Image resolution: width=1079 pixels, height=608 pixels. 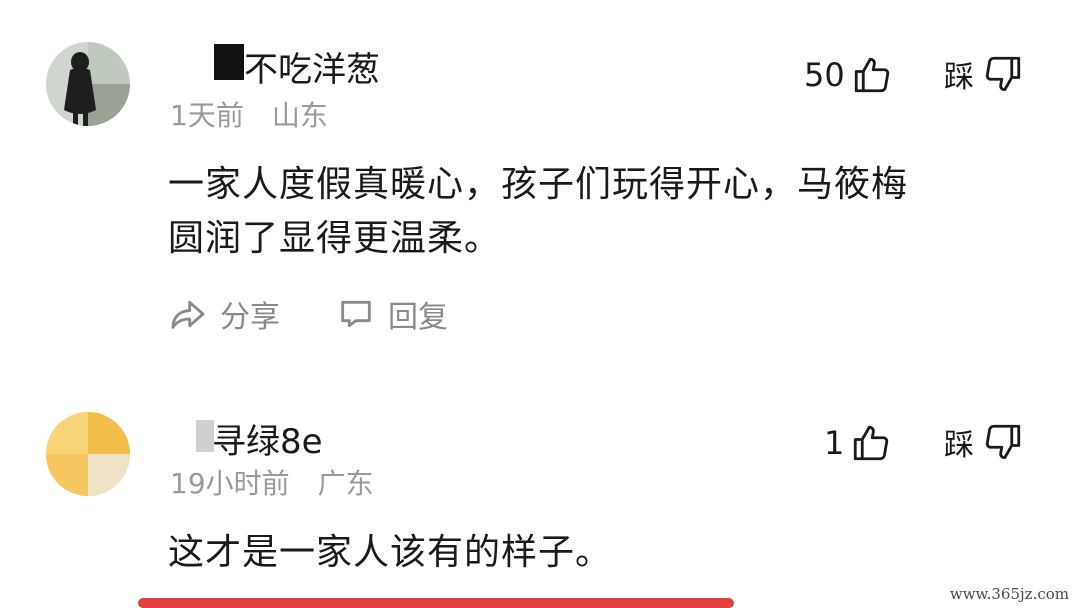 I want to click on comment-time: 19小时前, so click(x=230, y=483).